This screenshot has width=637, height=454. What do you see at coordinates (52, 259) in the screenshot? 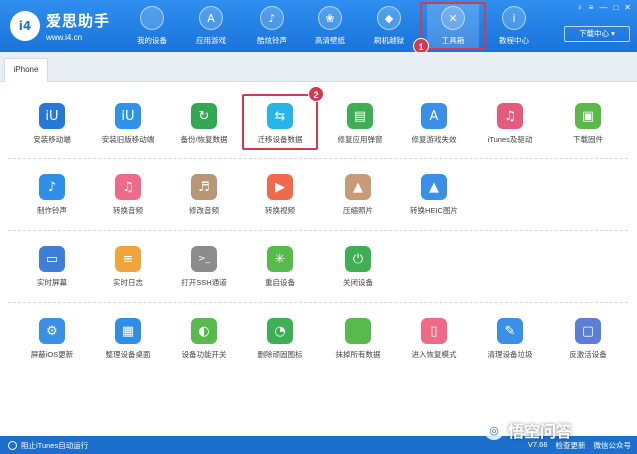
I see `screen-icon: ▭` at bounding box center [52, 259].